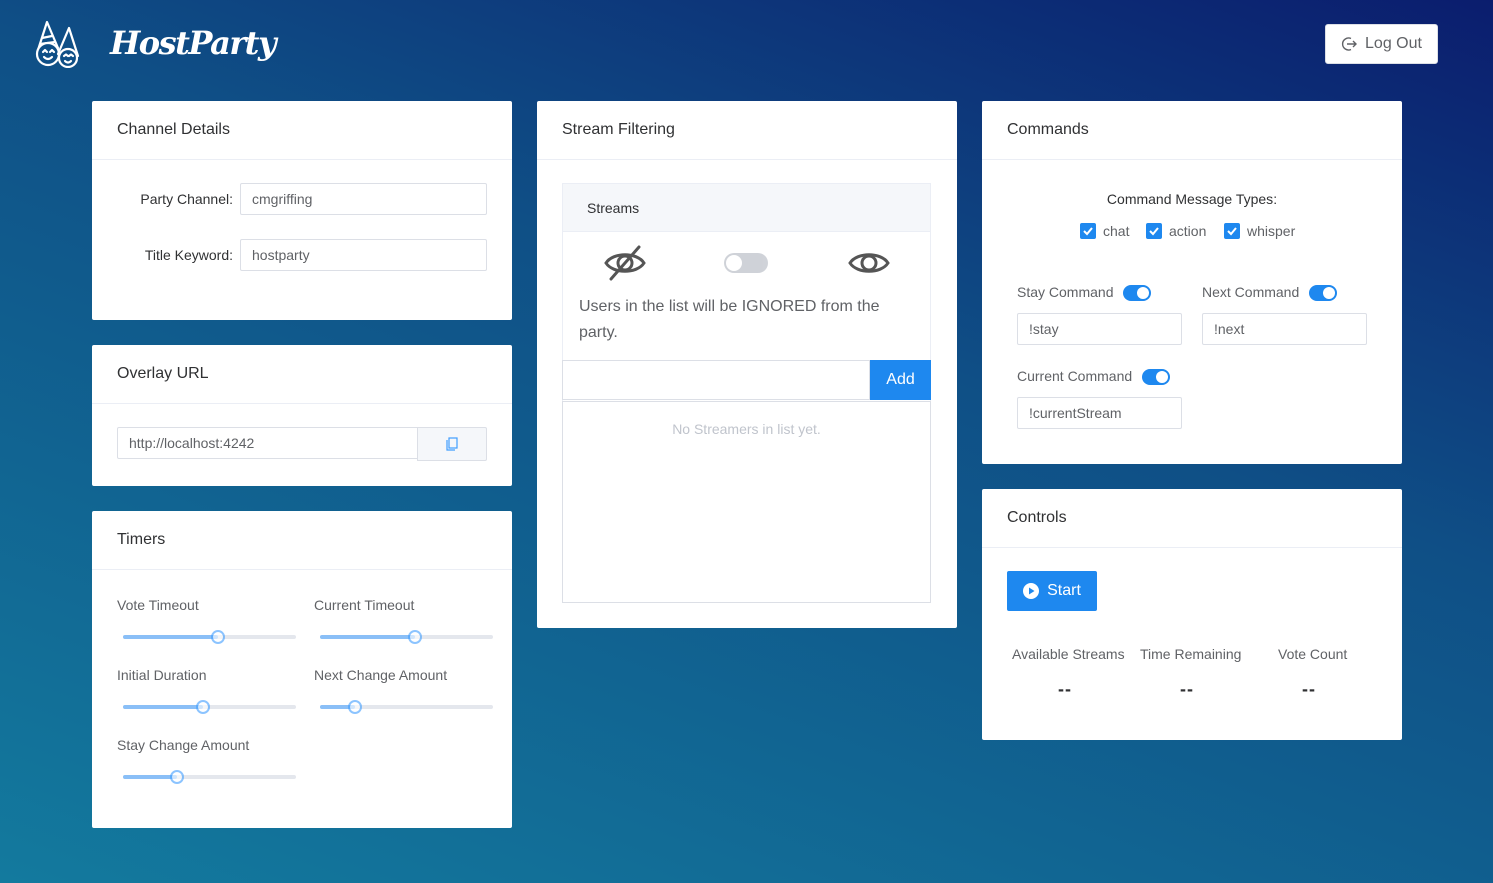 The width and height of the screenshot is (1493, 883). Describe the element at coordinates (1271, 231) in the screenshot. I see `whisper-label: whisper` at that location.